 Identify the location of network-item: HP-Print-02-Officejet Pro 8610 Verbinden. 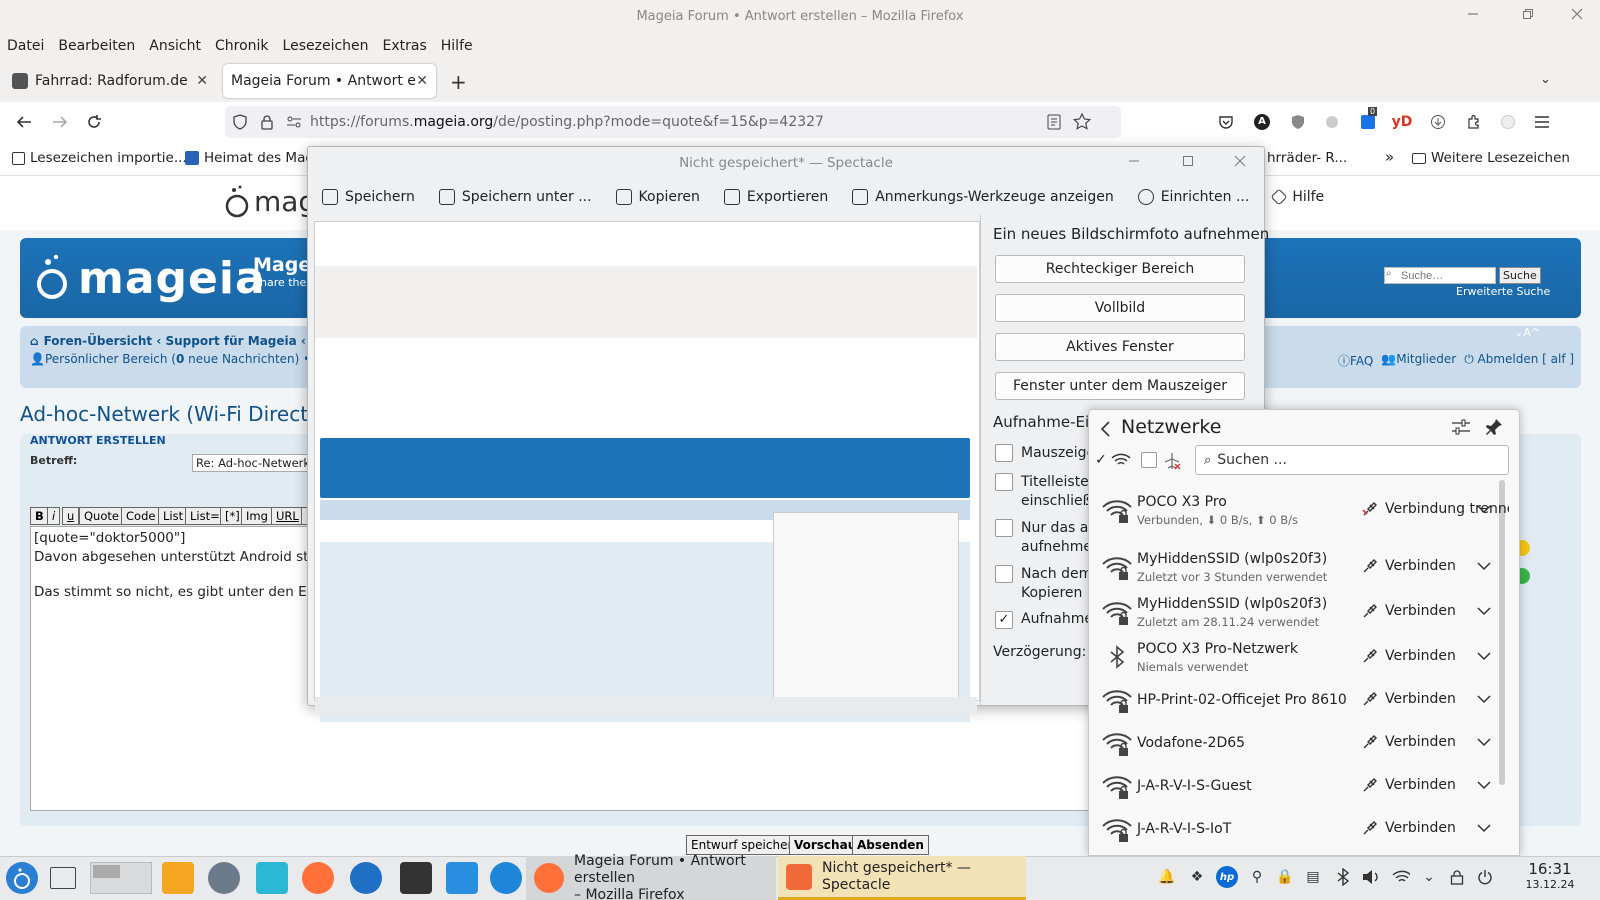
(1297, 702).